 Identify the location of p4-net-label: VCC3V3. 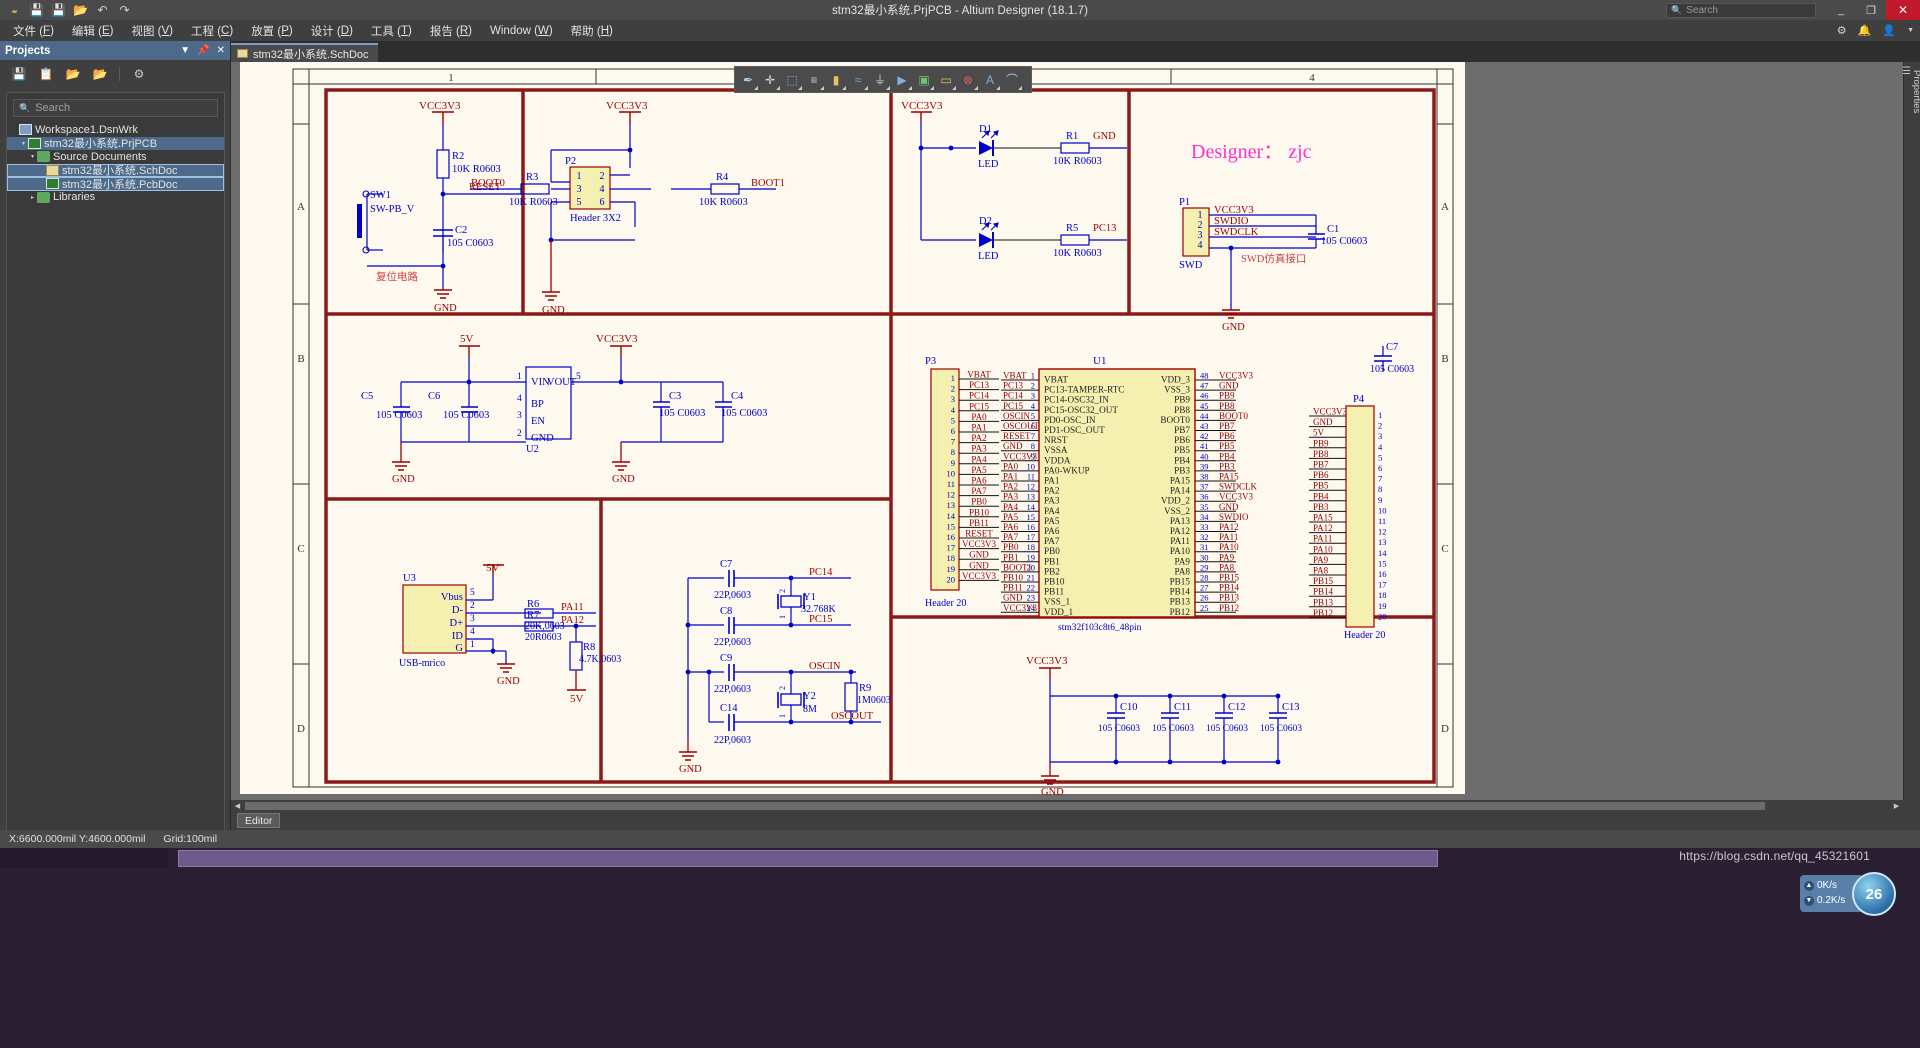
(1330, 412).